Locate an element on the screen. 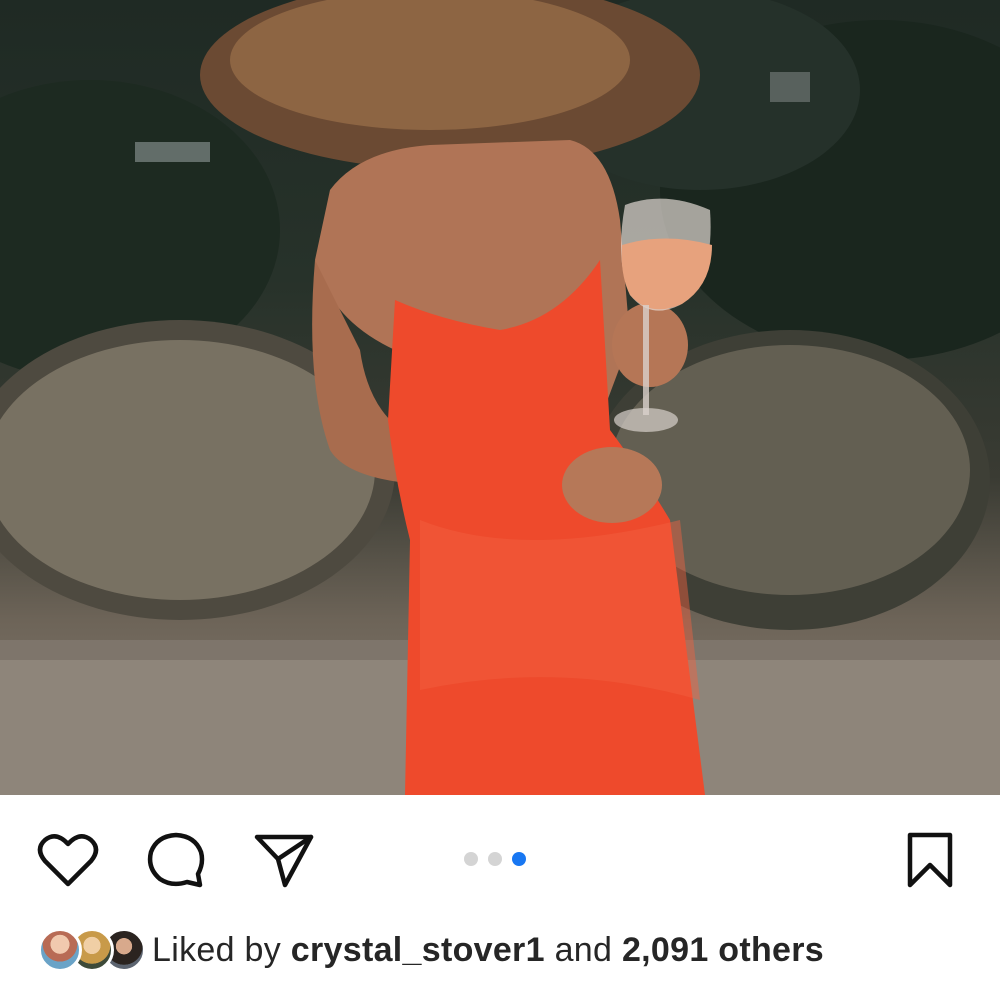 Image resolution: width=1000 pixels, height=1000 pixels. avatar is located at coordinates (60, 950).